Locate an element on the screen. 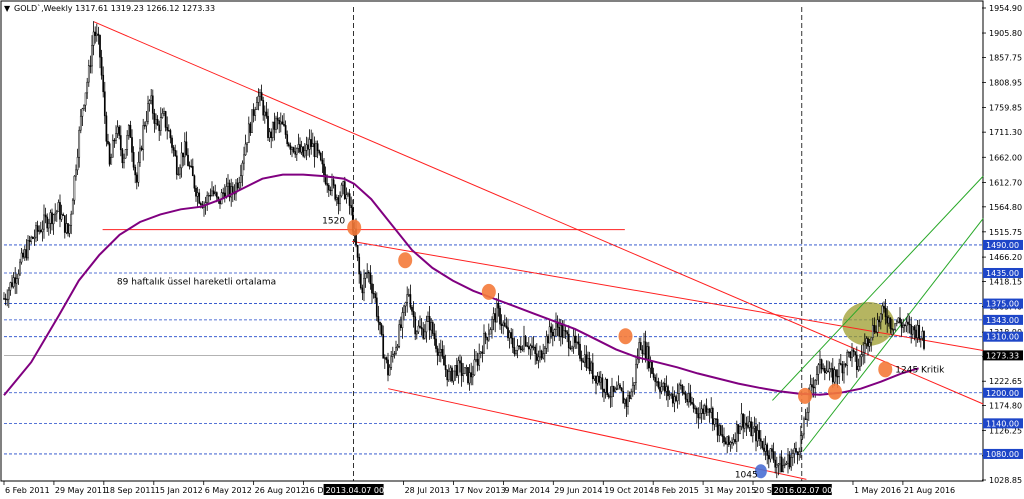  menu-triangle-icon: ▼ is located at coordinates (7, 8).